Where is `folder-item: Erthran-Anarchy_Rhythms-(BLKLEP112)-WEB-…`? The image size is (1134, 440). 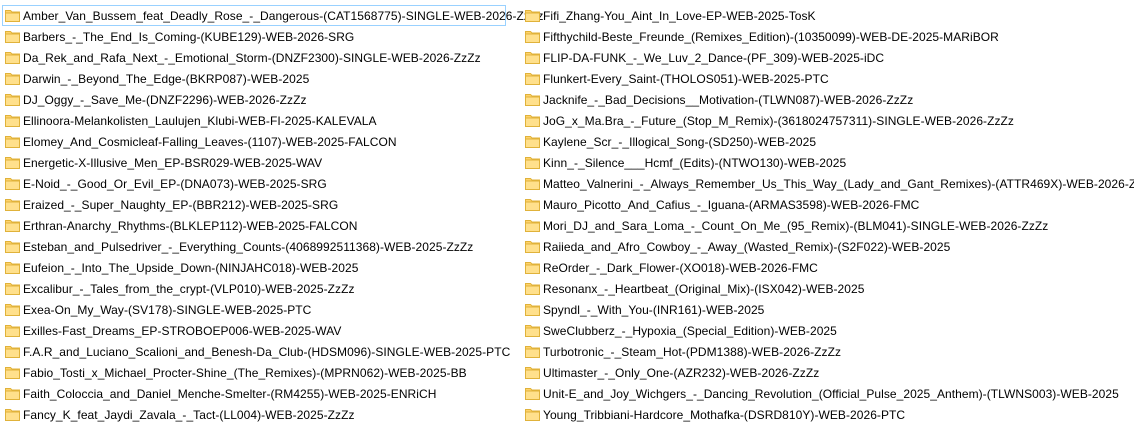 folder-item: Erthran-Anarchy_Rhythms-(BLKLEP112)-WEB-… is located at coordinates (254, 225).